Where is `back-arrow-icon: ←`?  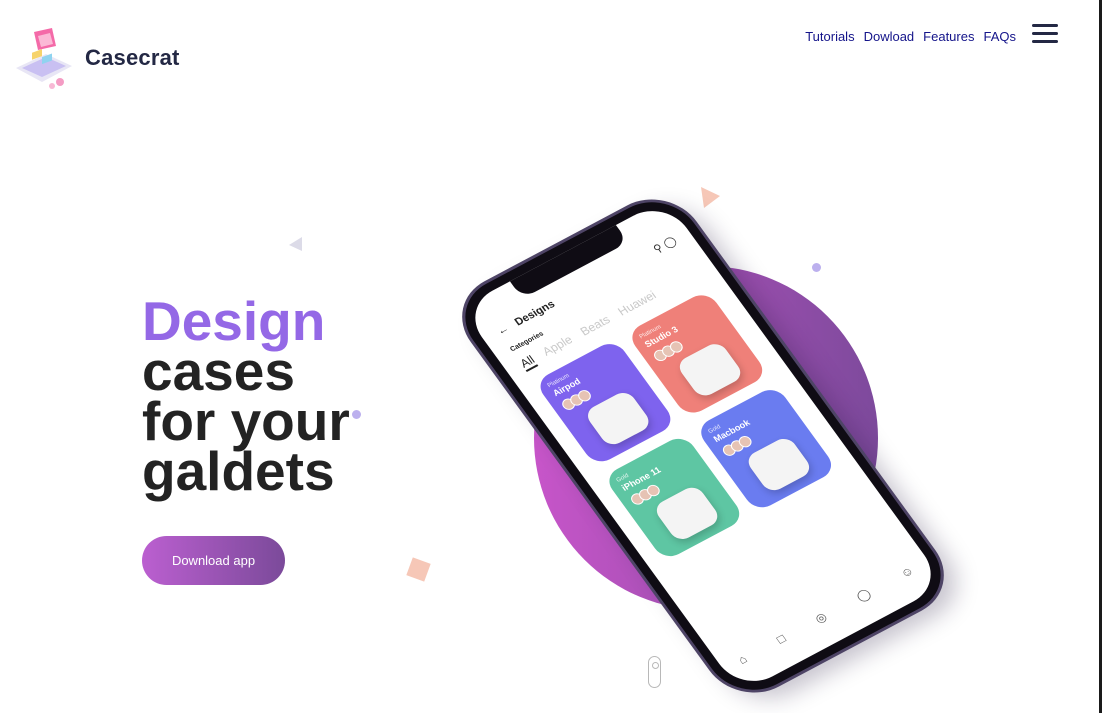 back-arrow-icon: ← is located at coordinates (503, 330).